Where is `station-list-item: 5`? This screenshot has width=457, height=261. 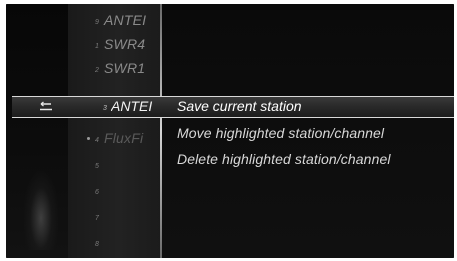 station-list-item: 5 is located at coordinates (114, 165).